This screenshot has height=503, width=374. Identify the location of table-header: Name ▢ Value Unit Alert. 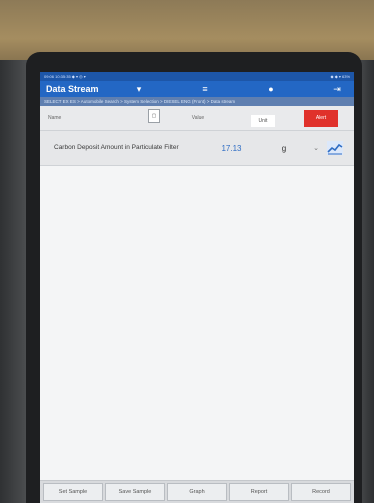
(197, 118).